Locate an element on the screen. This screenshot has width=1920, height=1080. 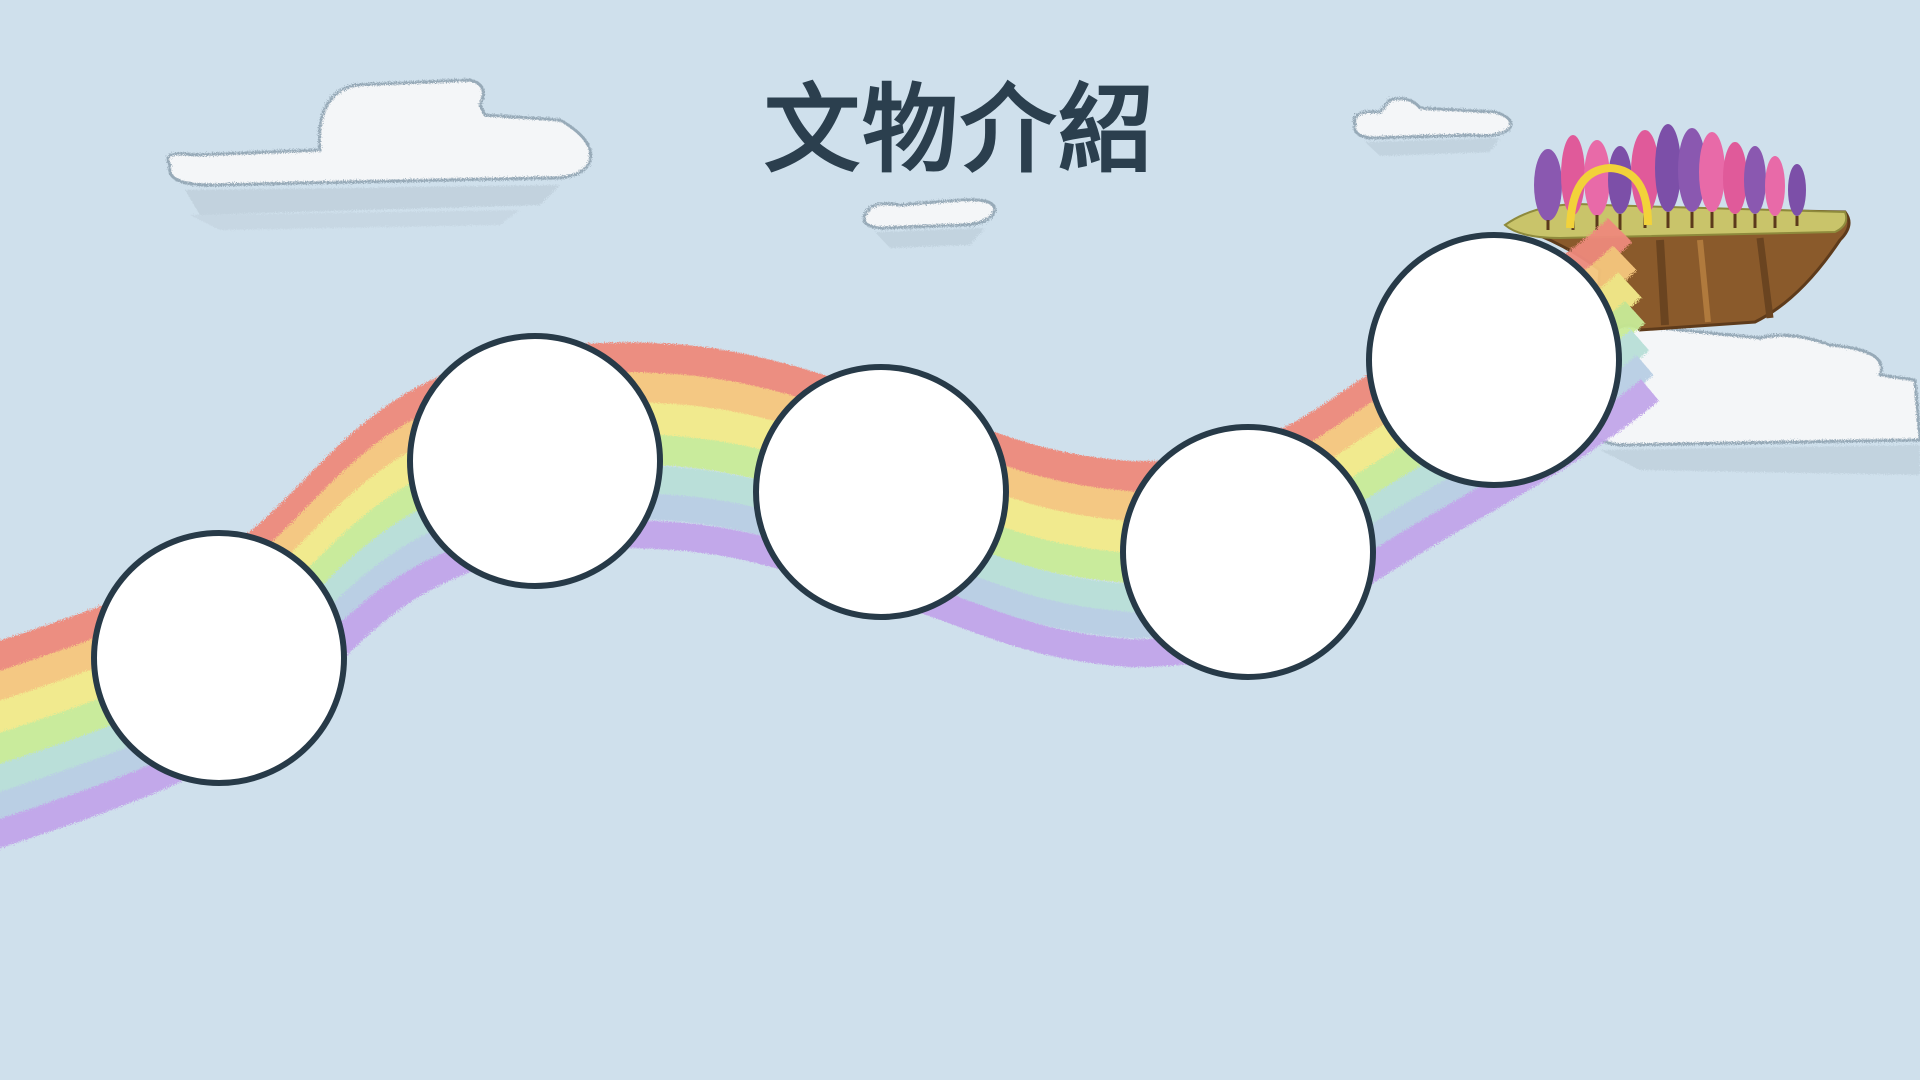
slide-title: 文物介紹 is located at coordinates (960, 121).